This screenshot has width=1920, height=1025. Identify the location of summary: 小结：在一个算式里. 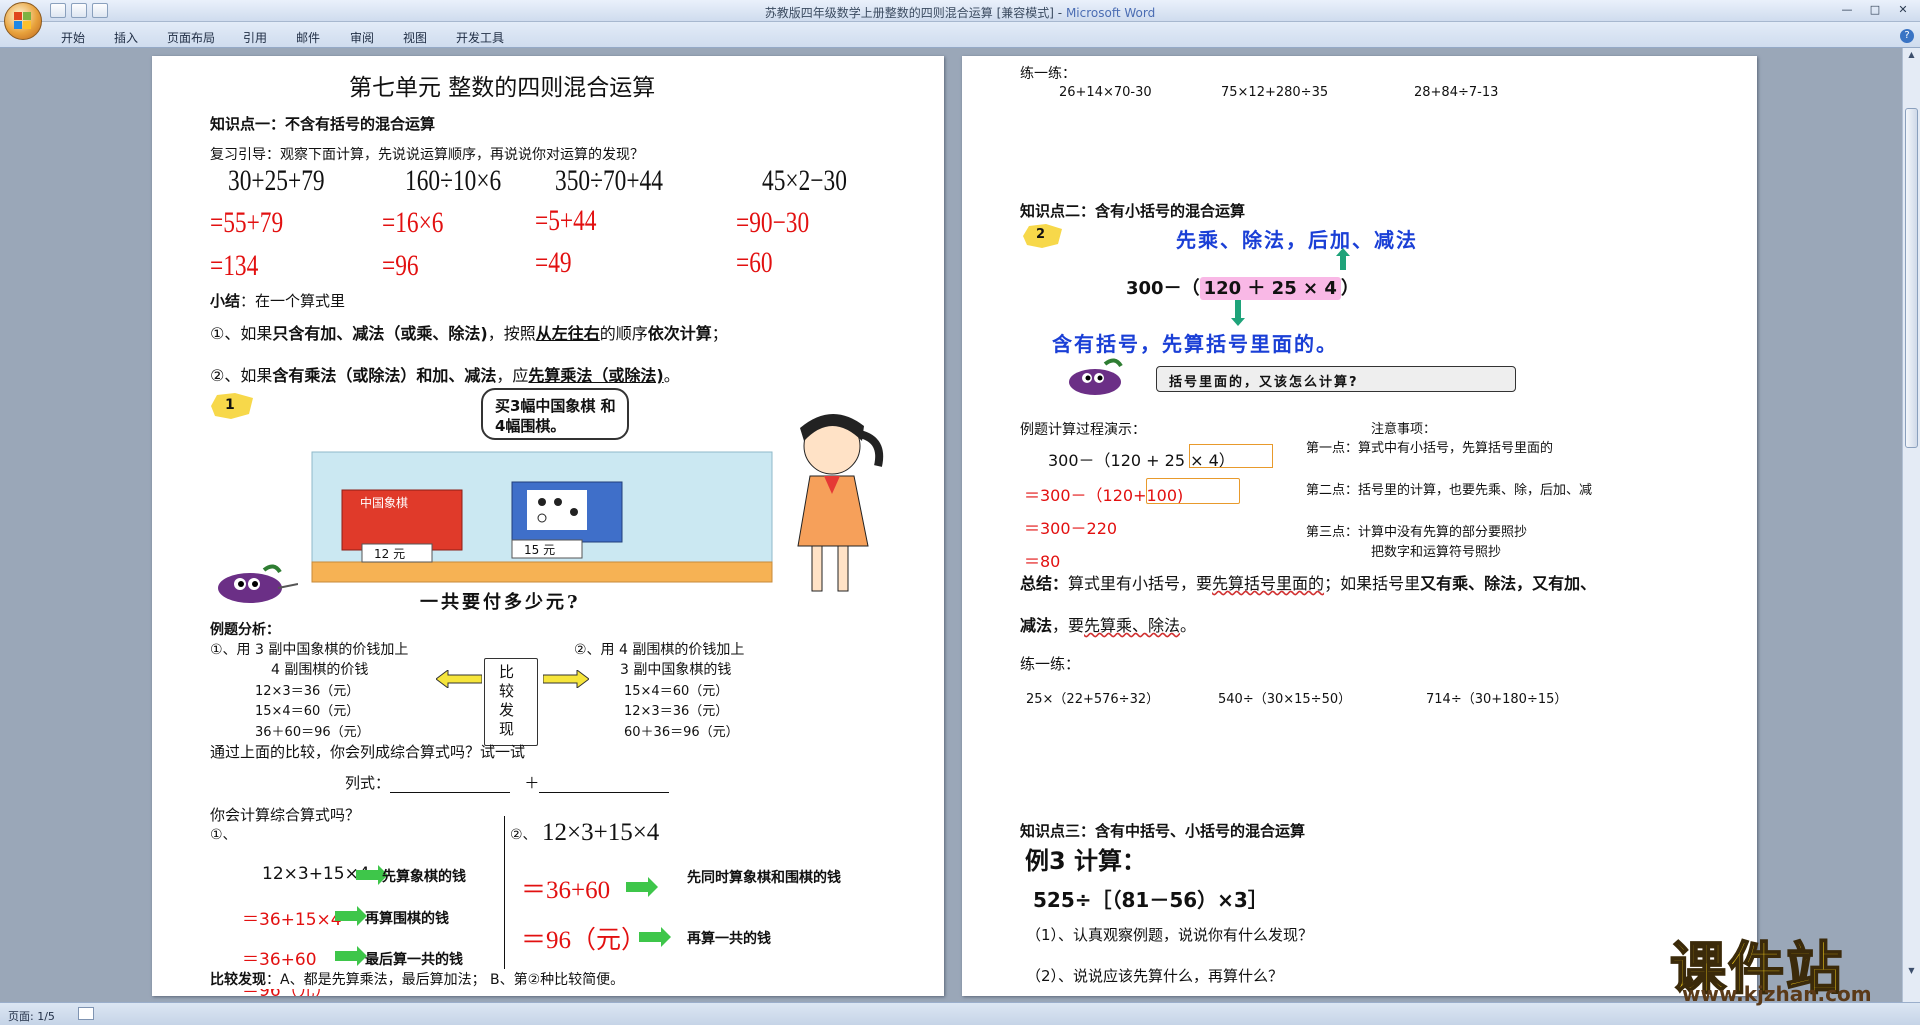
(278, 301).